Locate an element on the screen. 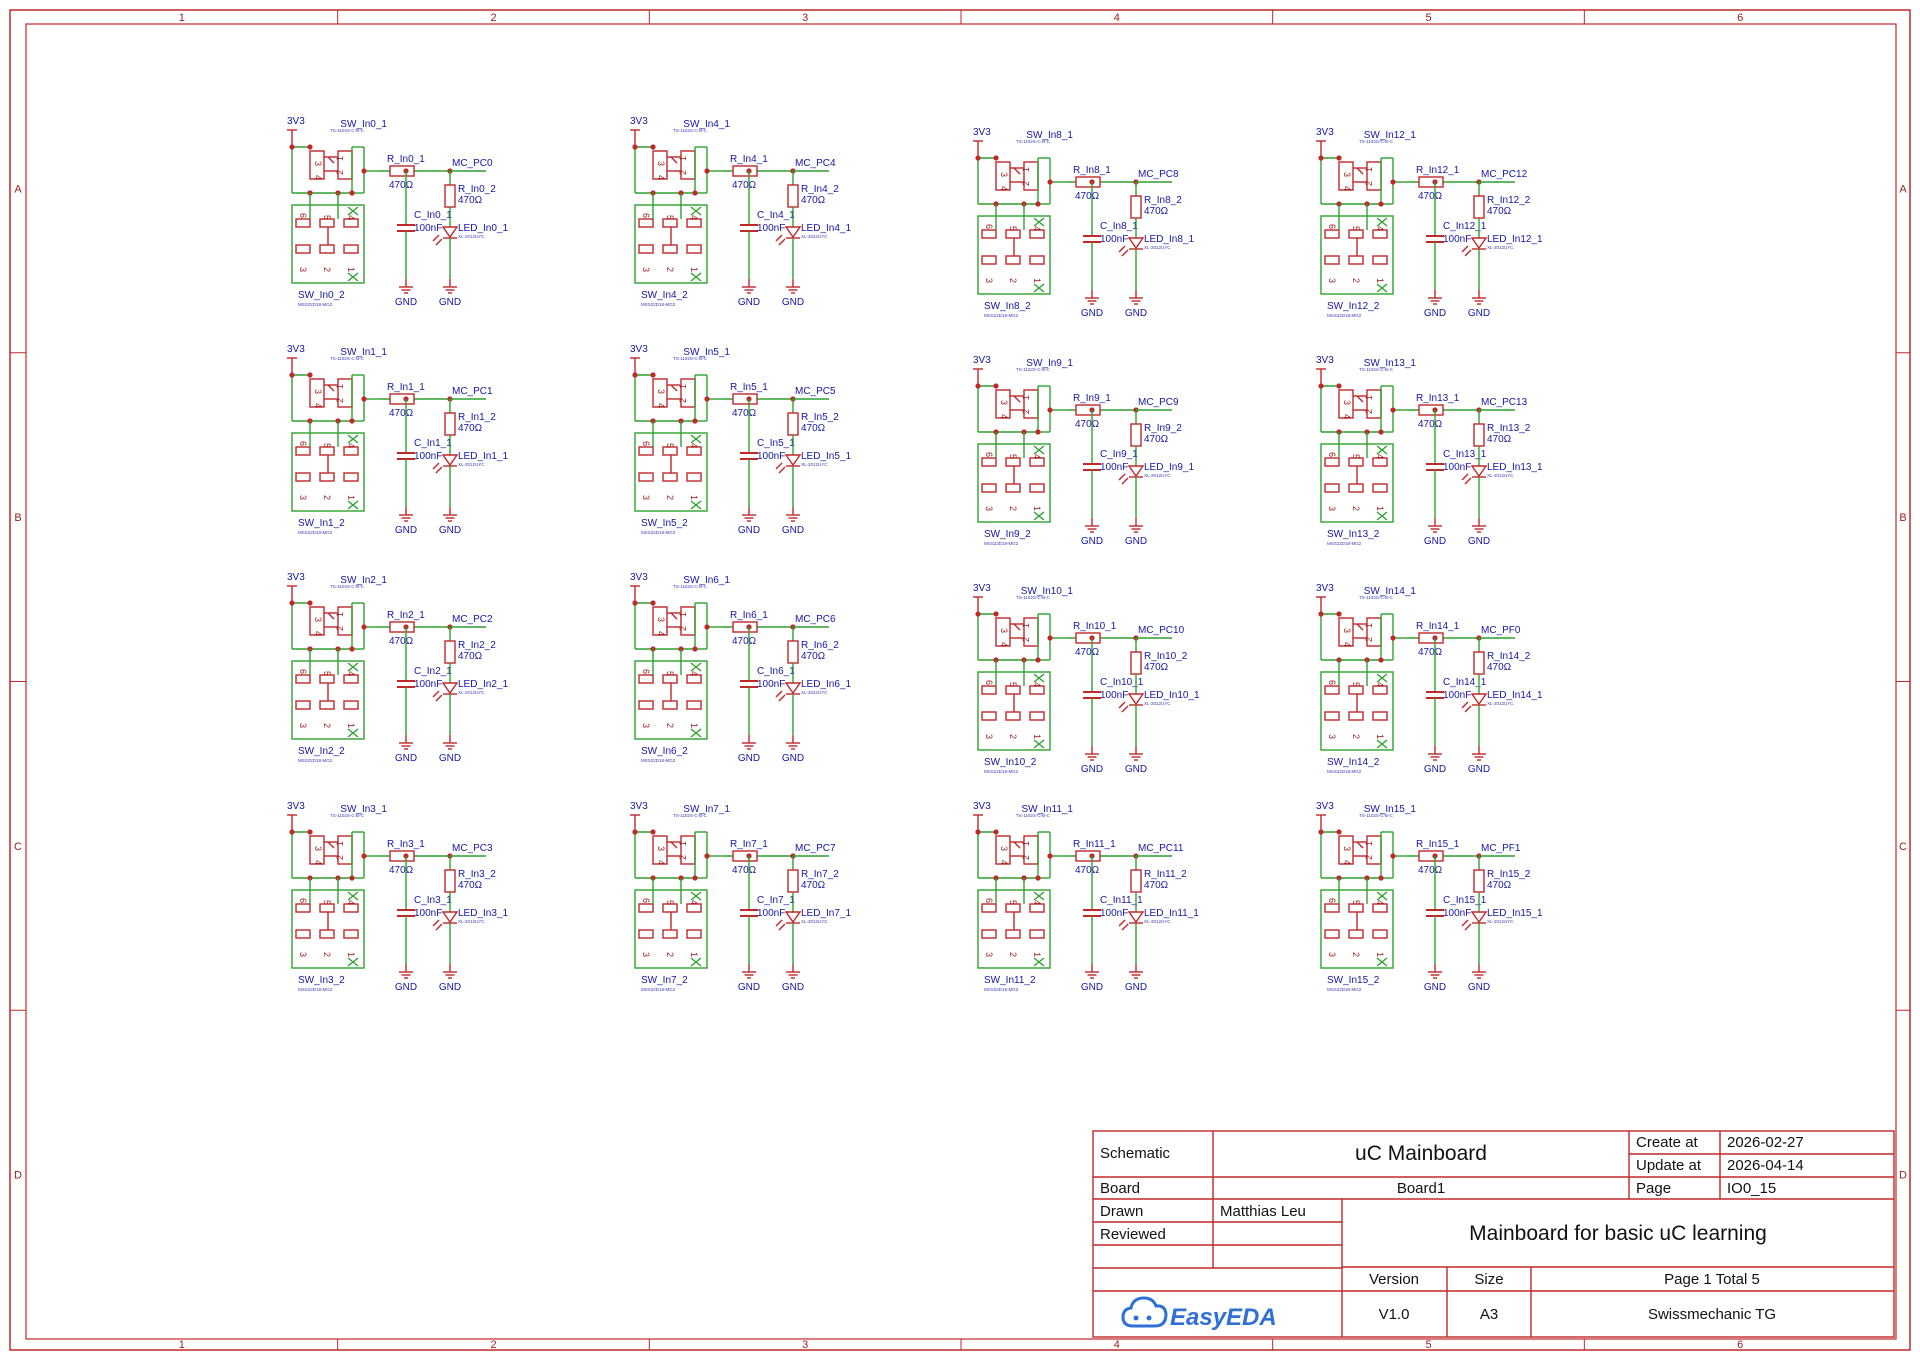 The height and width of the screenshot is (1360, 1920). cap-designator: C_In1_1 is located at coordinates (433, 443).